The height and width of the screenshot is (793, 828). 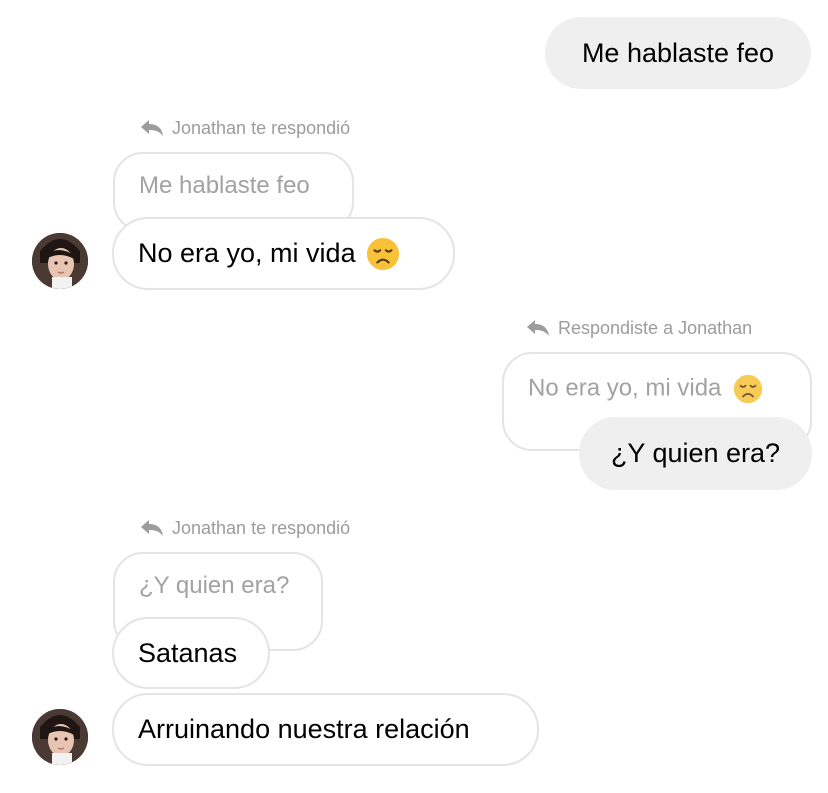 I want to click on reply-label-text: Respondiste a Jonathan, so click(x=655, y=328).